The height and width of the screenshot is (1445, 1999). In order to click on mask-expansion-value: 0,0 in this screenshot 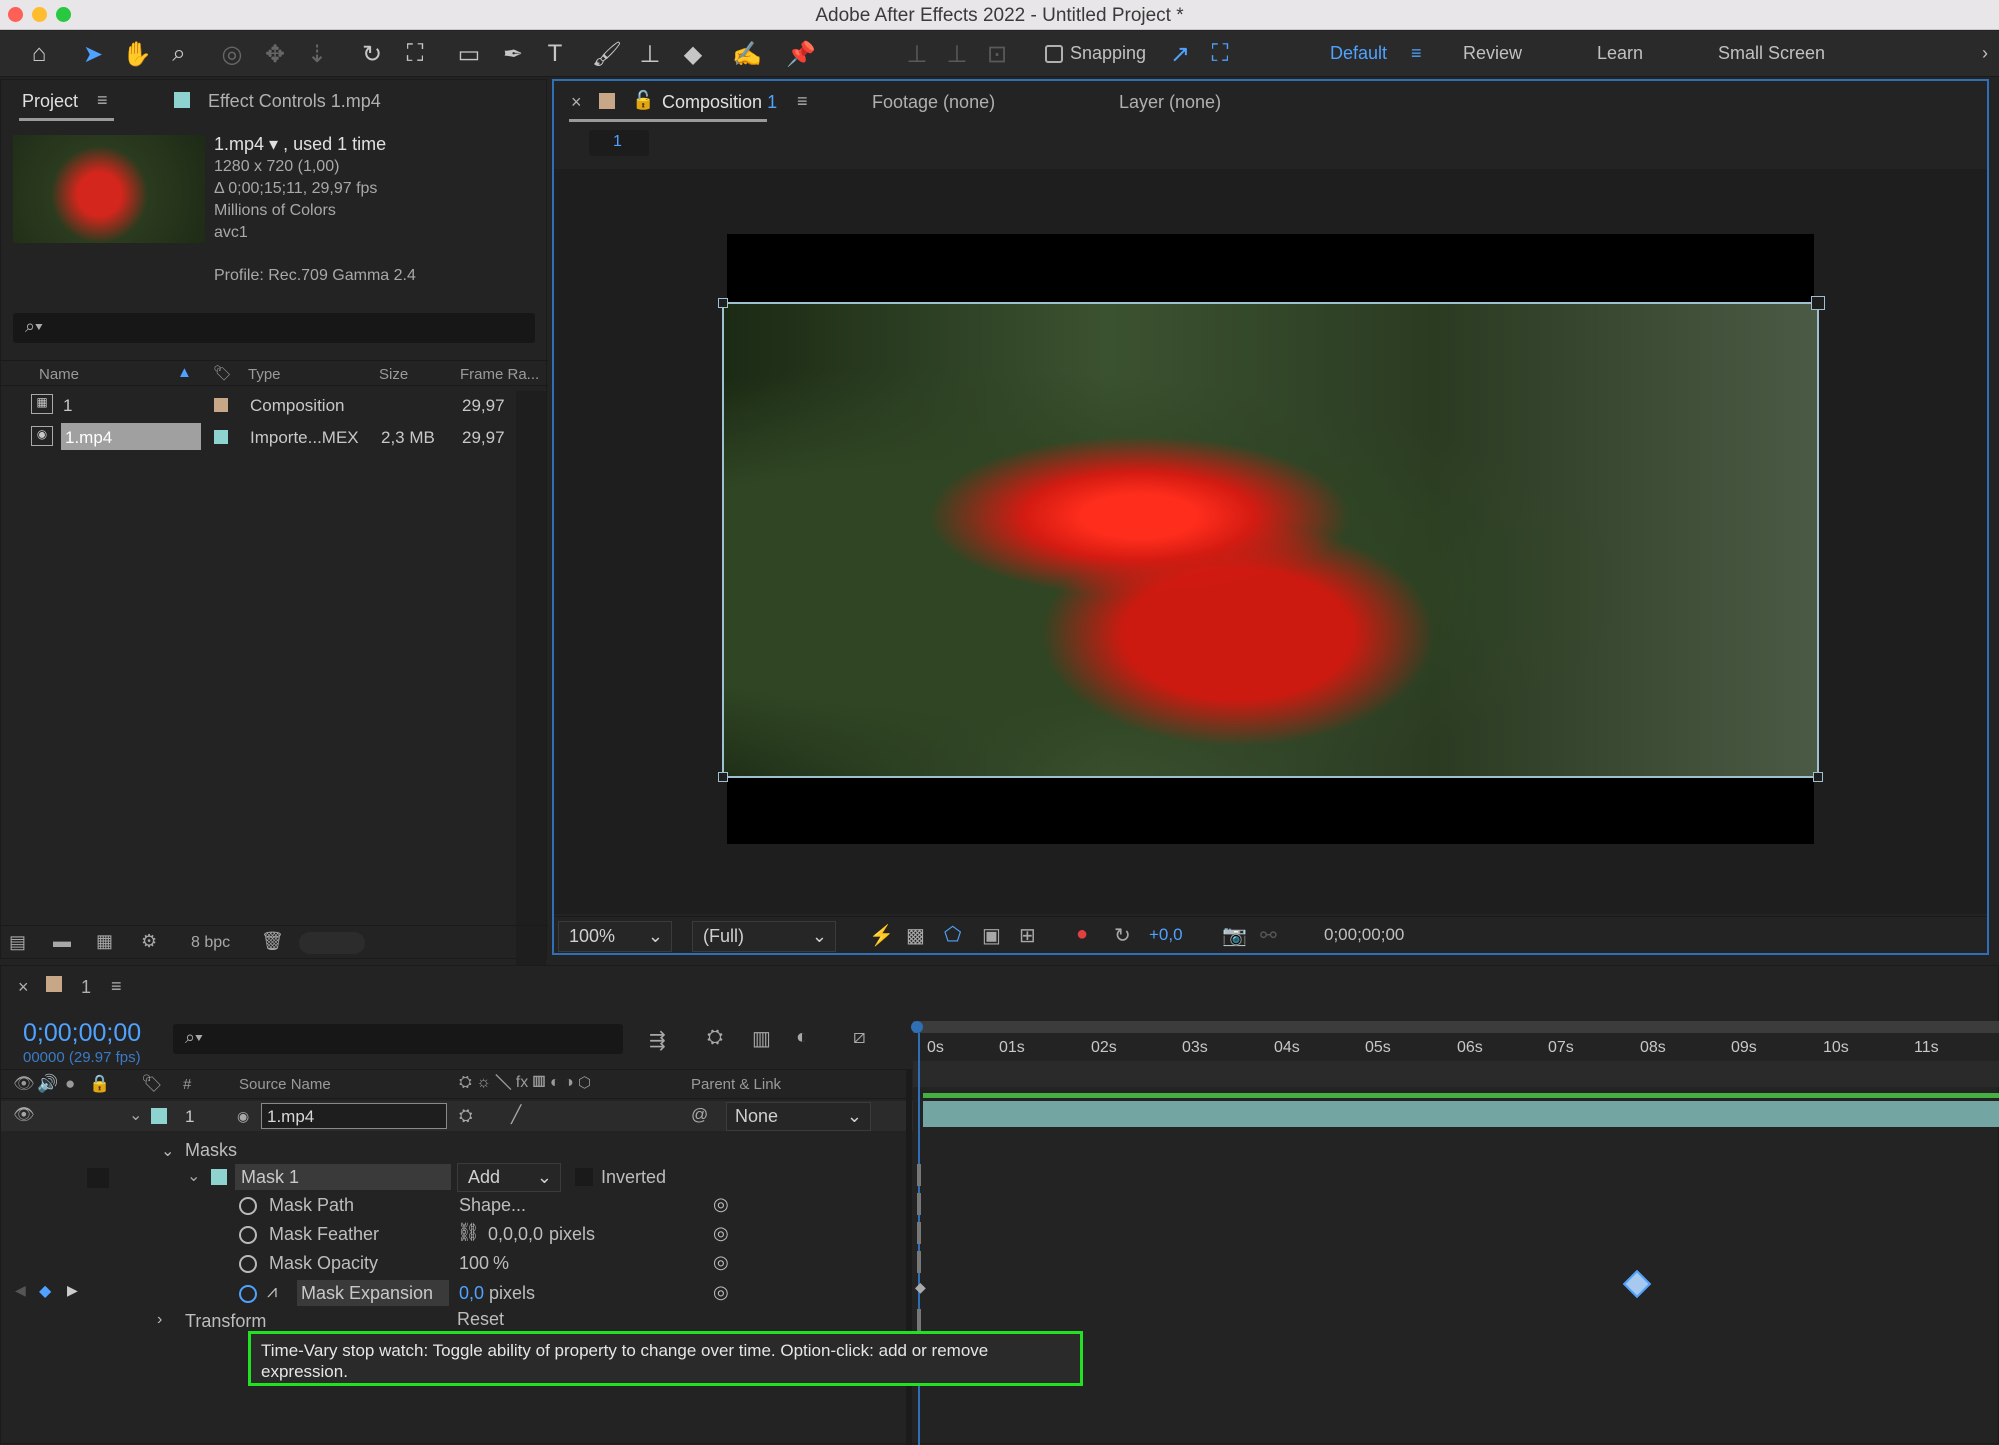, I will do `click(471, 1293)`.